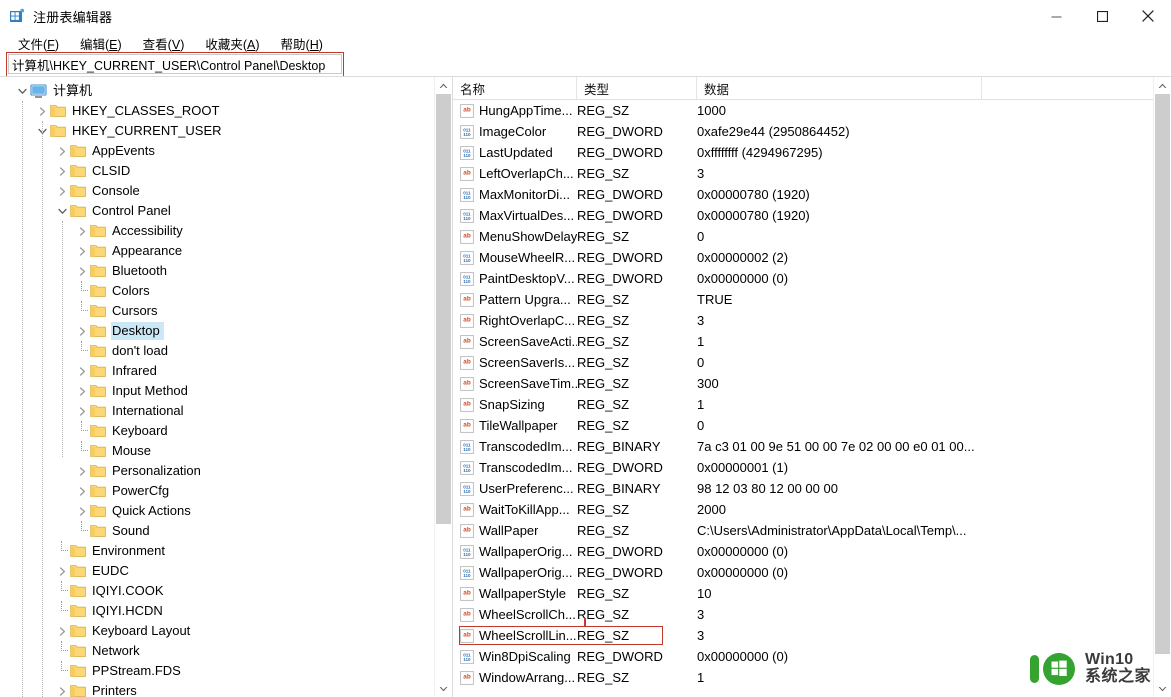 The width and height of the screenshot is (1171, 697). I want to click on registry-value-row: ab ScreenSaverIs... REG_SZ 0, so click(803, 362).